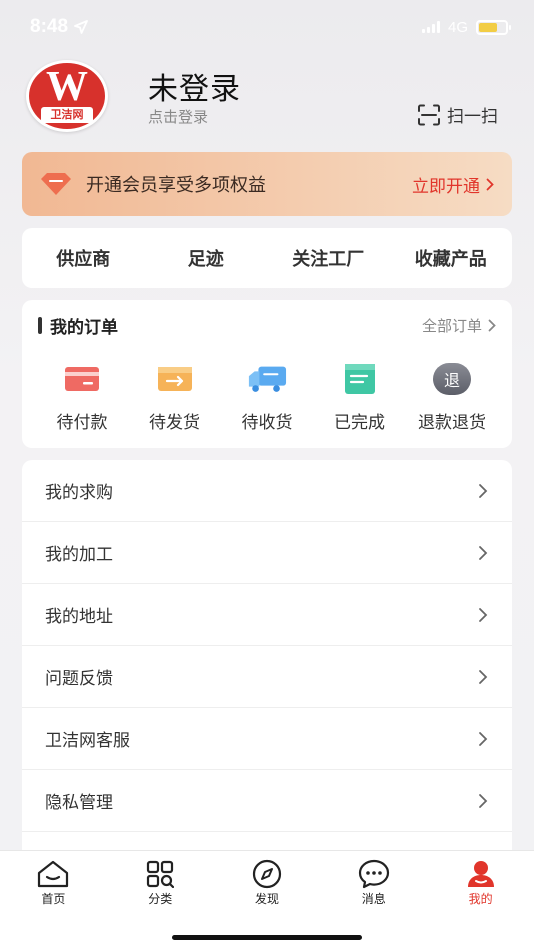 The width and height of the screenshot is (534, 950). Describe the element at coordinates (267, 423) in the screenshot. I see `order-label: 待收货` at that location.